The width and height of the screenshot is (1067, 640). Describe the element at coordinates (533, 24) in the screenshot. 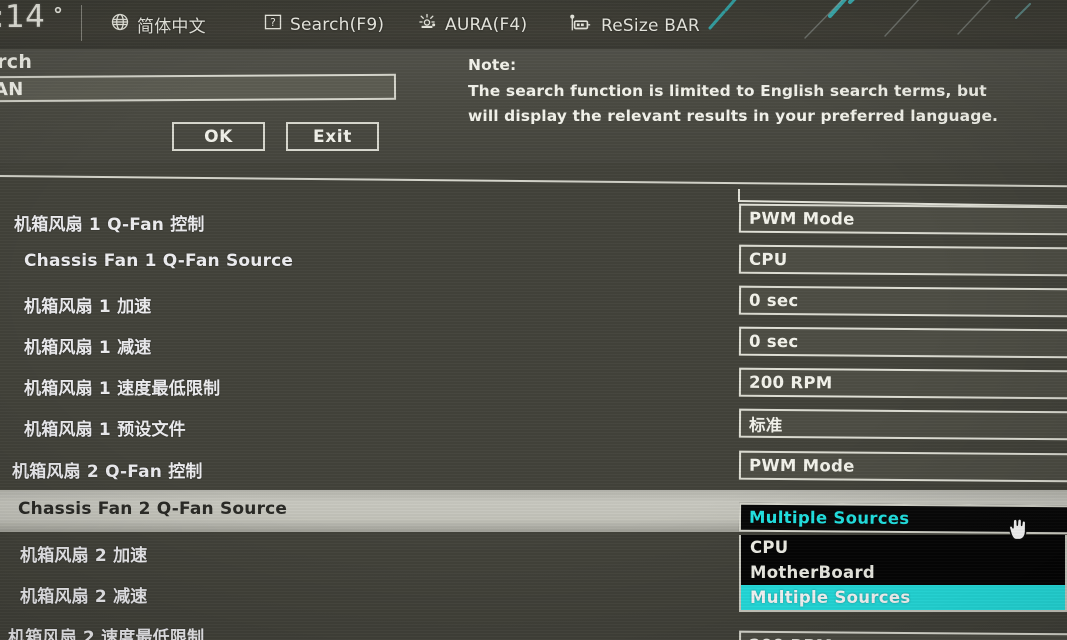

I see `top-toolbar: :14 简体中文` at that location.